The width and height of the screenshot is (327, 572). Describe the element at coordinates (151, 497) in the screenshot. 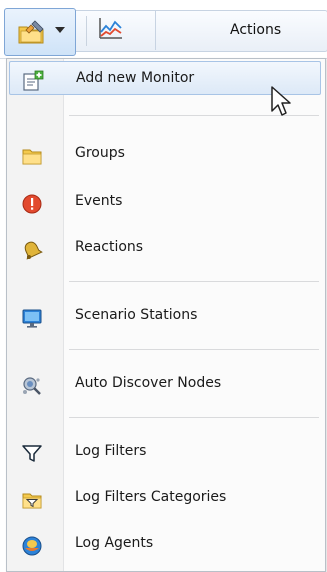

I see `menu-item-label: Log Filters Categories` at that location.